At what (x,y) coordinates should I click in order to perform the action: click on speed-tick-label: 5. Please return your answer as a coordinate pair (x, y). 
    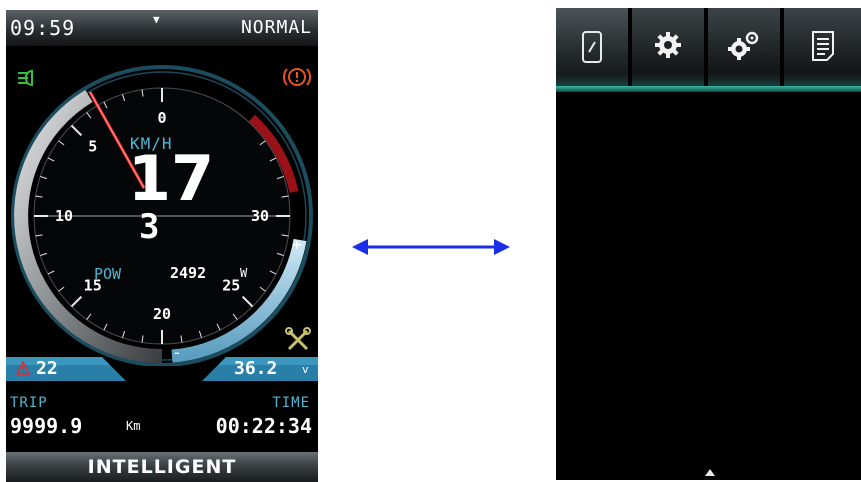
    Looking at the image, I should click on (92, 147).